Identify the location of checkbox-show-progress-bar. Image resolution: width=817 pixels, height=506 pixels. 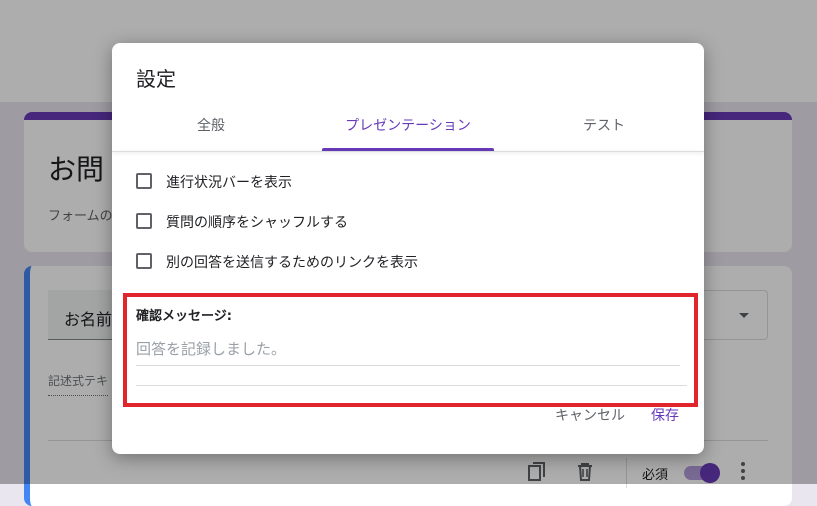
(144, 181).